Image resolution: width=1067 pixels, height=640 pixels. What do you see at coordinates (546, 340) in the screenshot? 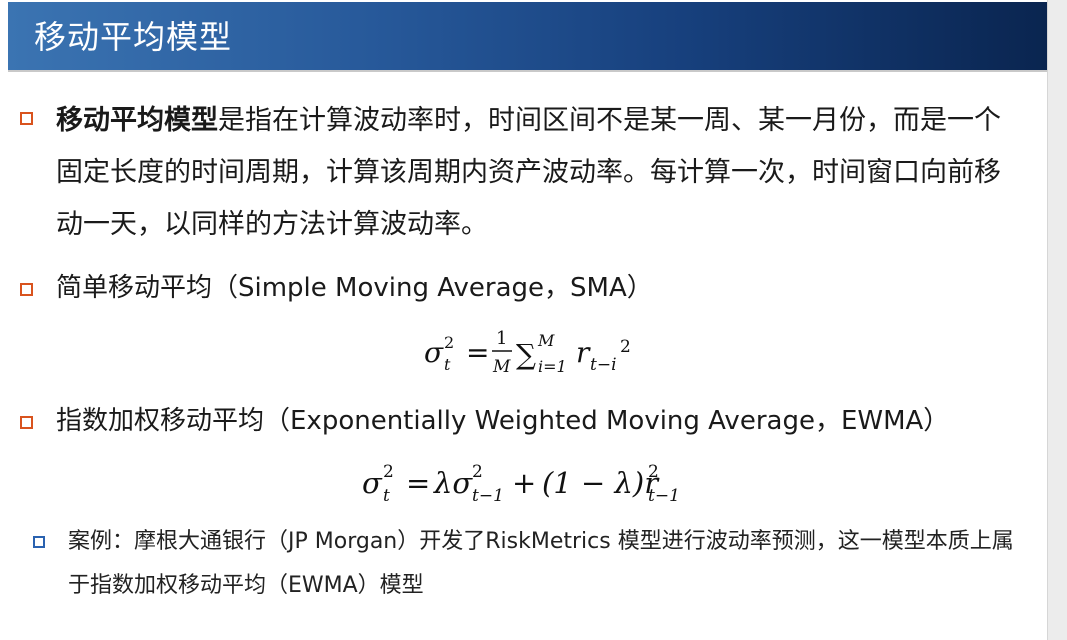
I see `sum-upper: M` at bounding box center [546, 340].